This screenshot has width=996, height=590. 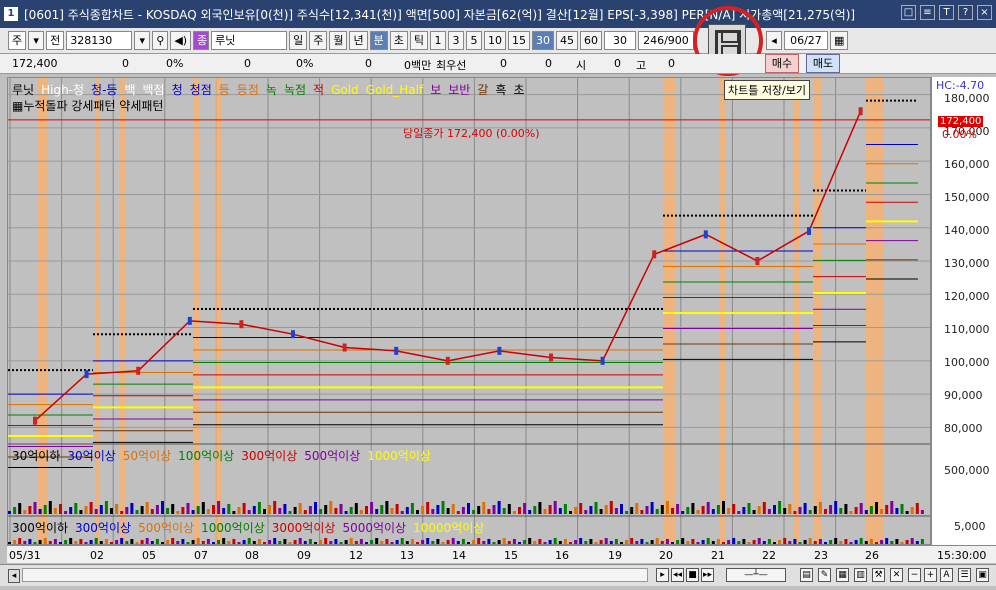 I want to click on chart-scrollbar: ◂ ▸ ◂◂ ■ ▸▸ —┴— ▤ ✎ ▦ ▥ ⚒ ✕ − + A ☰ ▣, so click(x=498, y=575).